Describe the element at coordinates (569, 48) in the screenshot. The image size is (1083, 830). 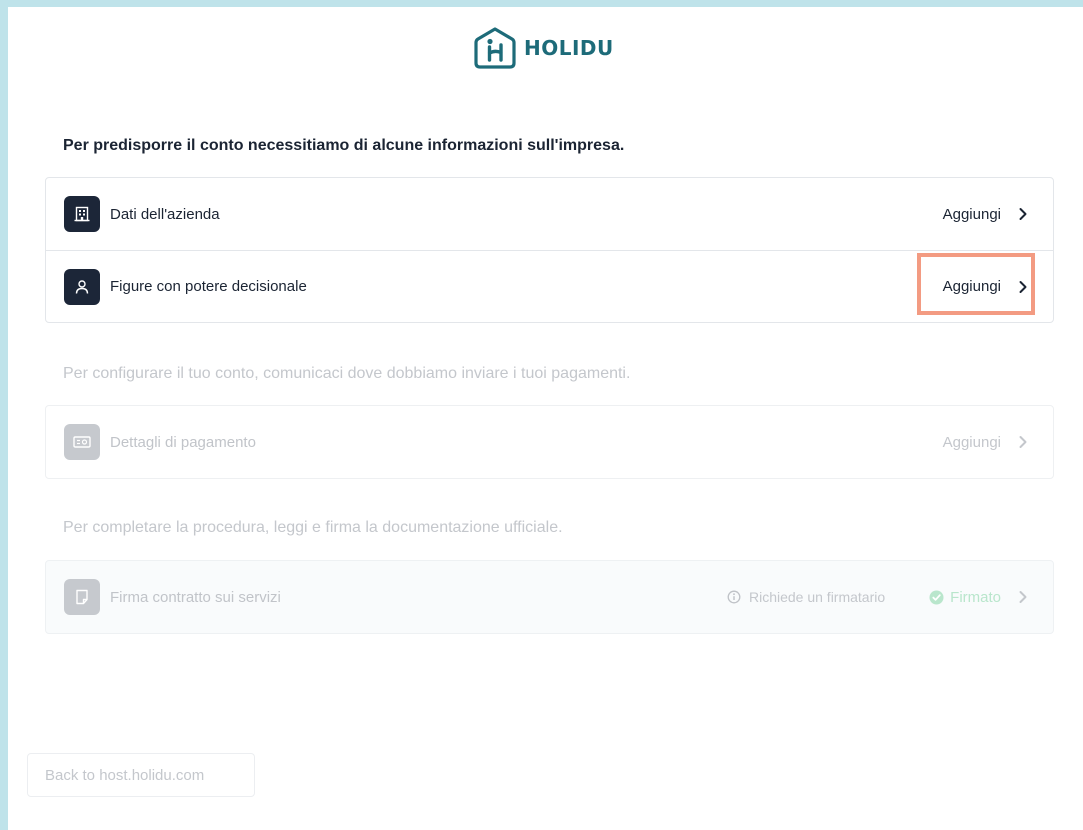
I see `brand-name: HOLIDU` at that location.